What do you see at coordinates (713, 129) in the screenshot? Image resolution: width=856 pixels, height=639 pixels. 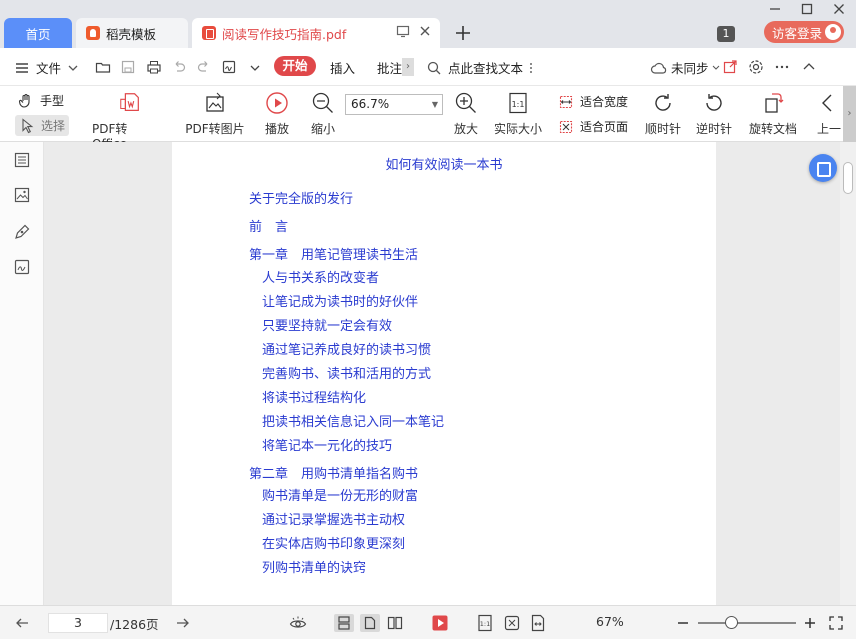 I see `rotate-counterclockwise-label: 逆时针` at bounding box center [713, 129].